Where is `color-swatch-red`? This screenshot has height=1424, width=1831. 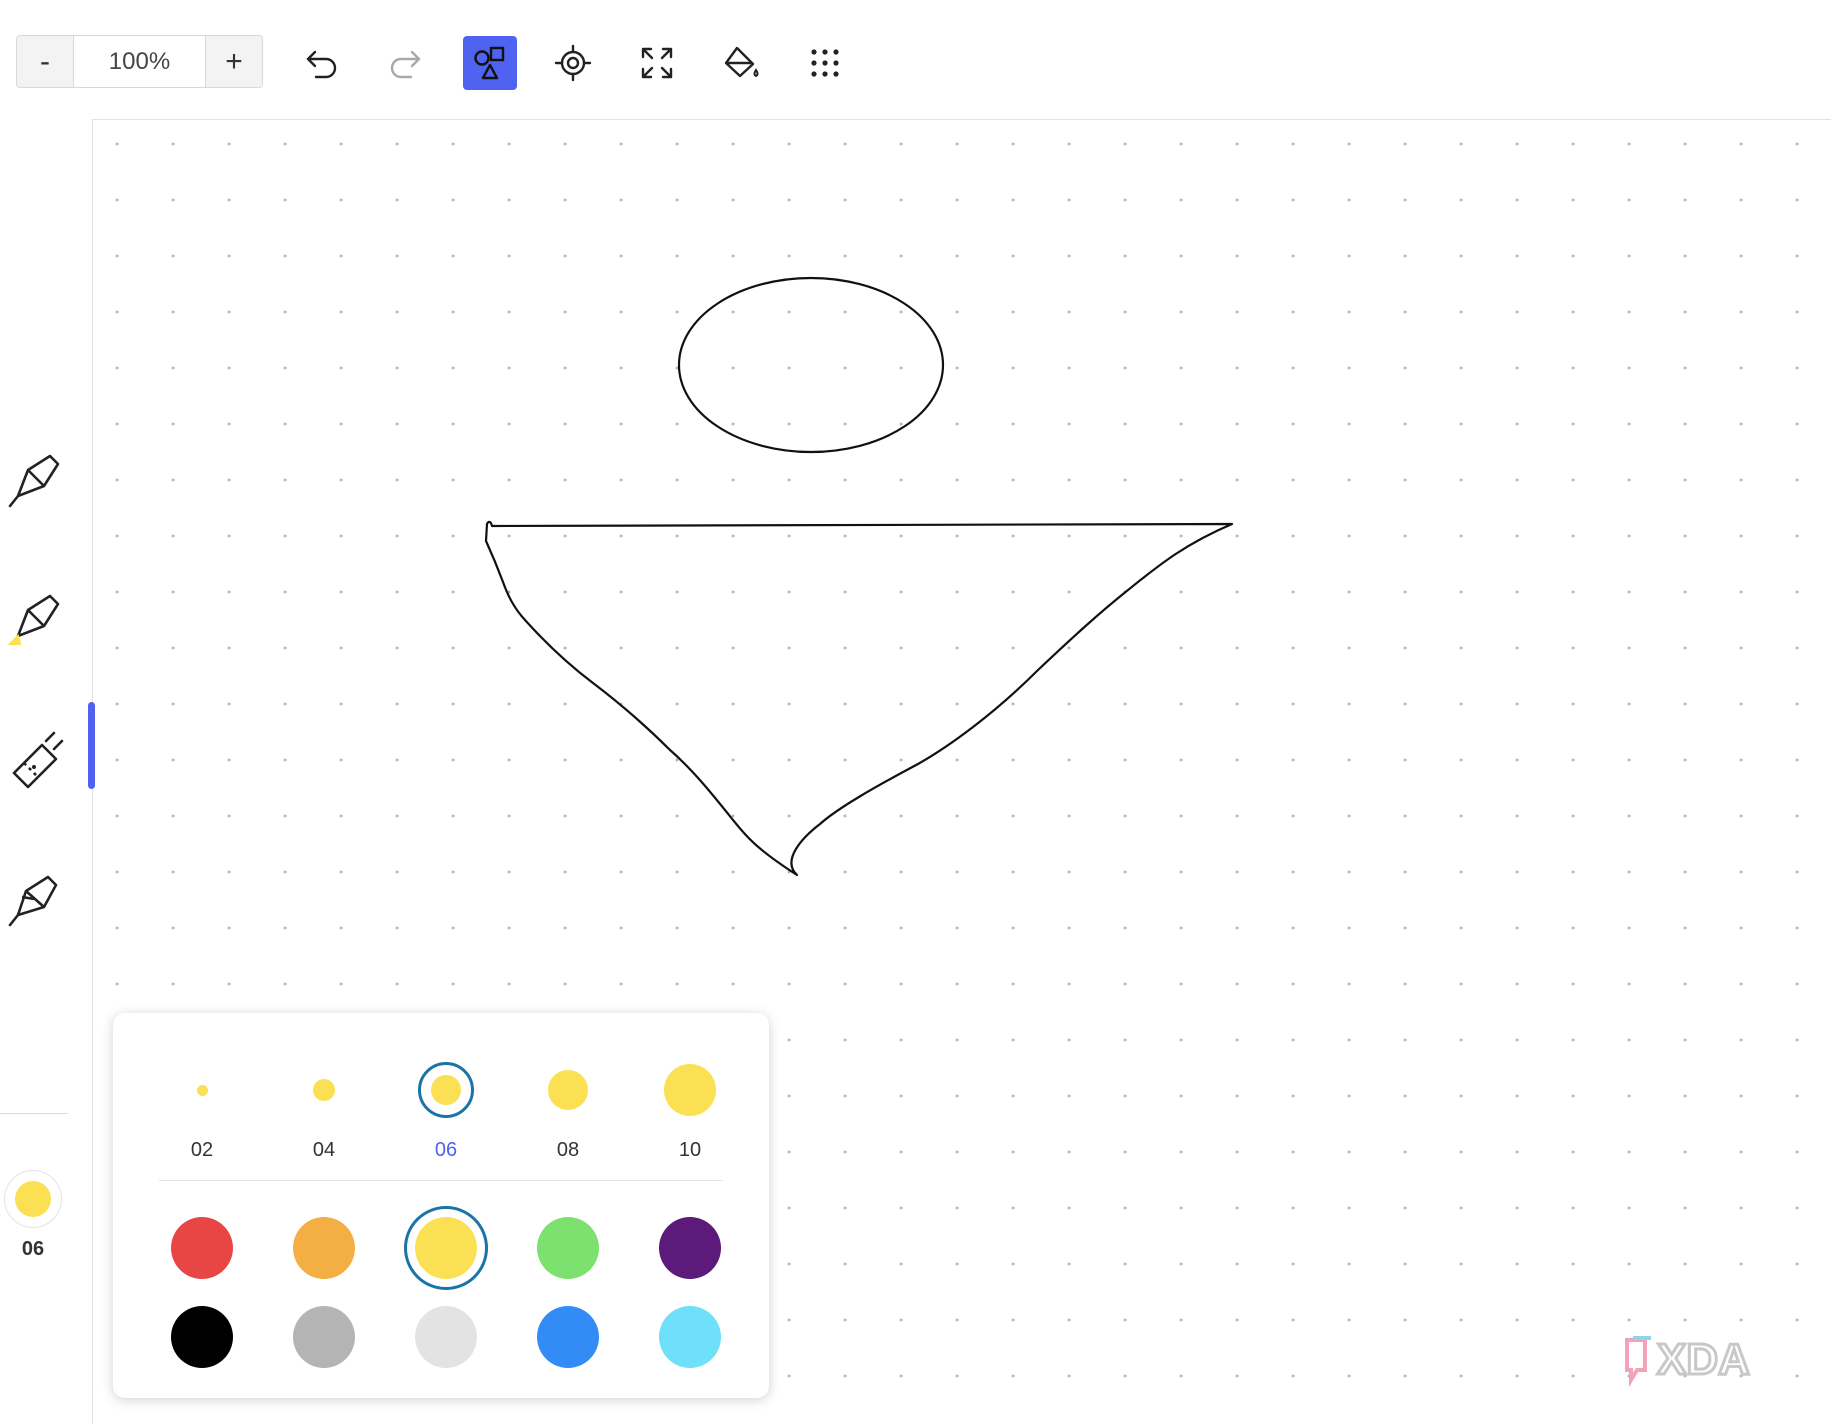
color-swatch-red is located at coordinates (202, 1248).